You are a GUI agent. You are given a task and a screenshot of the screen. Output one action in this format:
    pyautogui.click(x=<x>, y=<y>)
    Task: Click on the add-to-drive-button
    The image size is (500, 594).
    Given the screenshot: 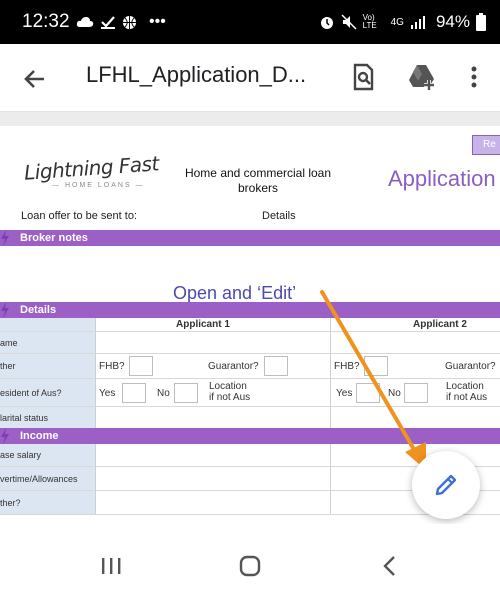 What is the action you would take?
    pyautogui.click(x=422, y=77)
    